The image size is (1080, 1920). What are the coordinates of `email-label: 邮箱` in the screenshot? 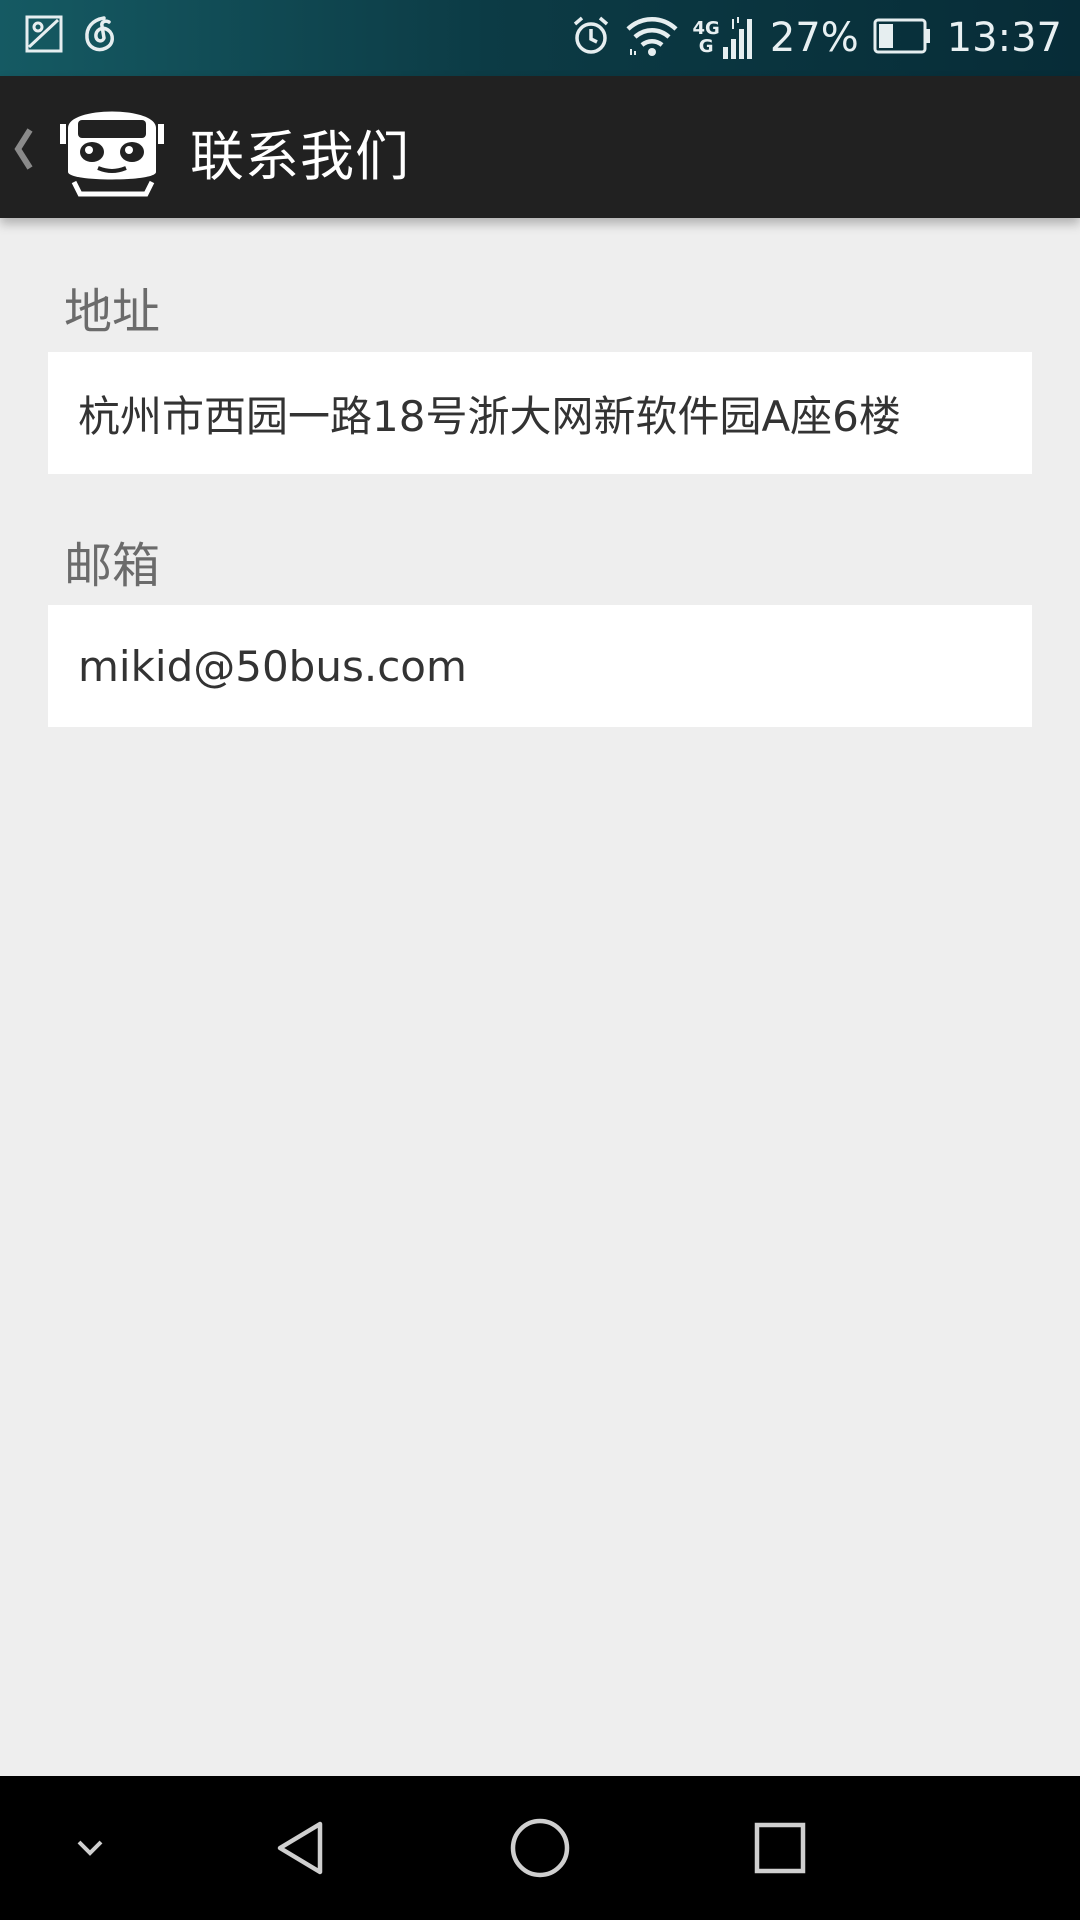 It's located at (112, 566).